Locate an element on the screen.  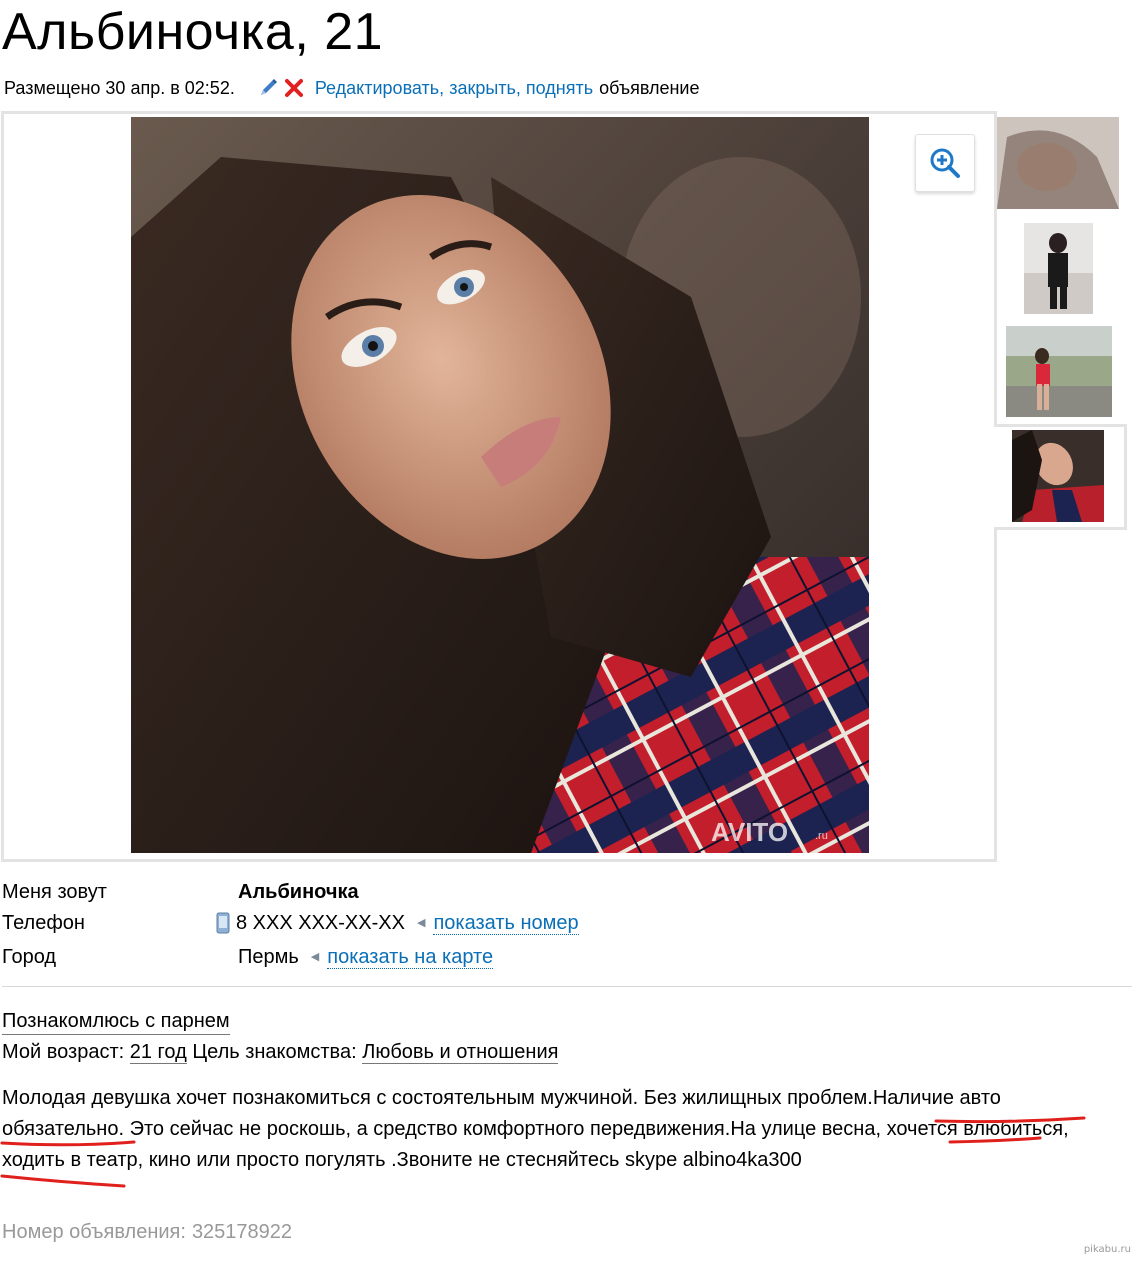
goal-label: Цель знакомства: is located at coordinates (274, 1052).